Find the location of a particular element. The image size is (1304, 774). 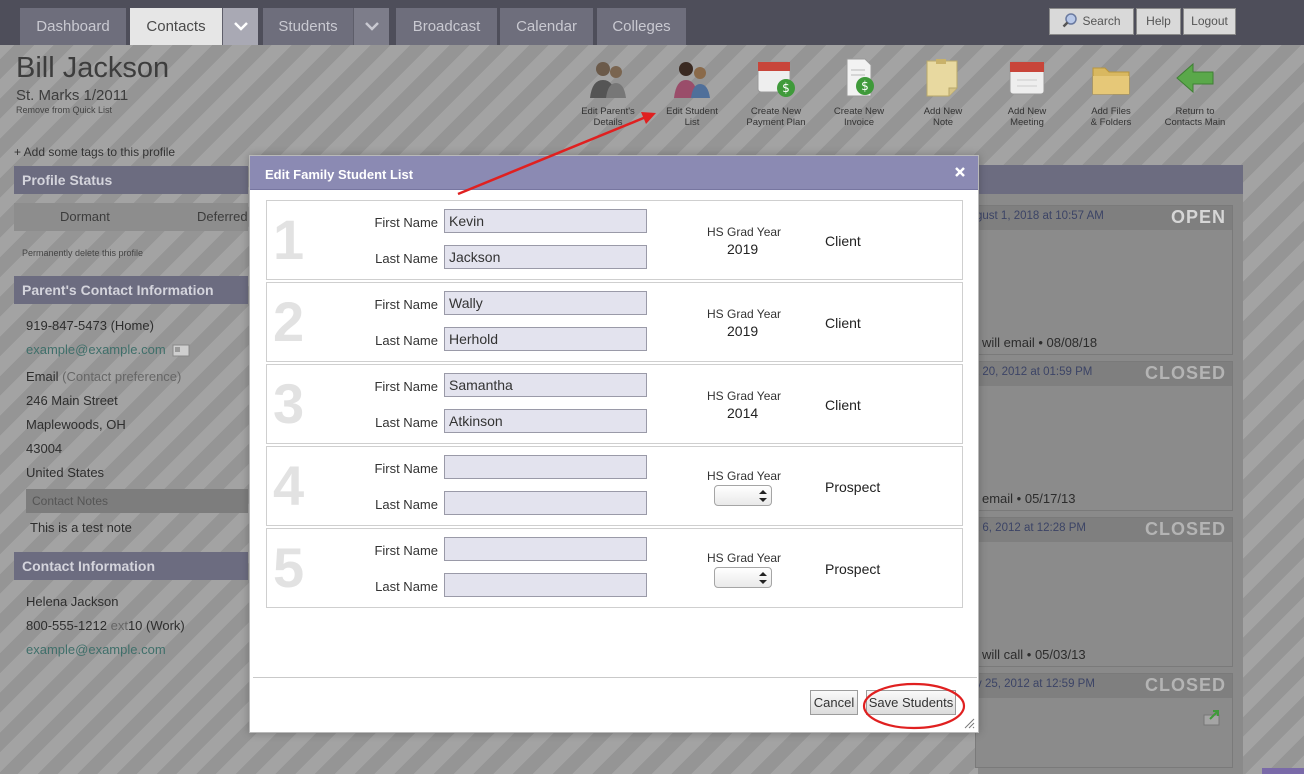

parents-icon is located at coordinates (608, 80).